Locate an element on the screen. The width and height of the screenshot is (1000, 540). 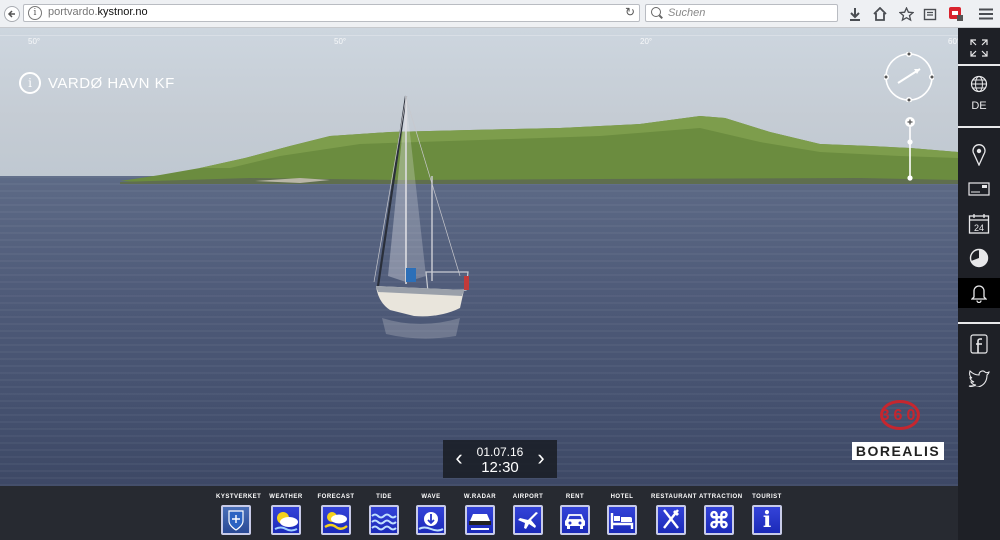
menu-item-hotel: HOTEL is located at coordinates (622, 510).